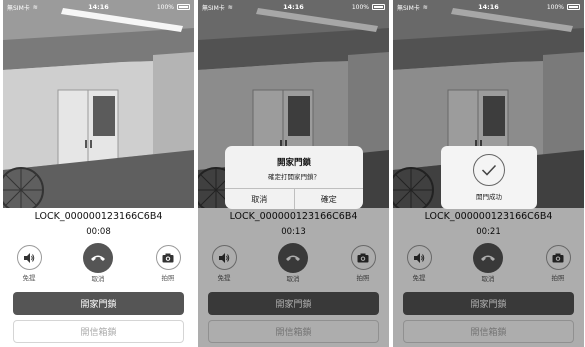  I want to click on speaker-control: 免提, so click(29, 263).